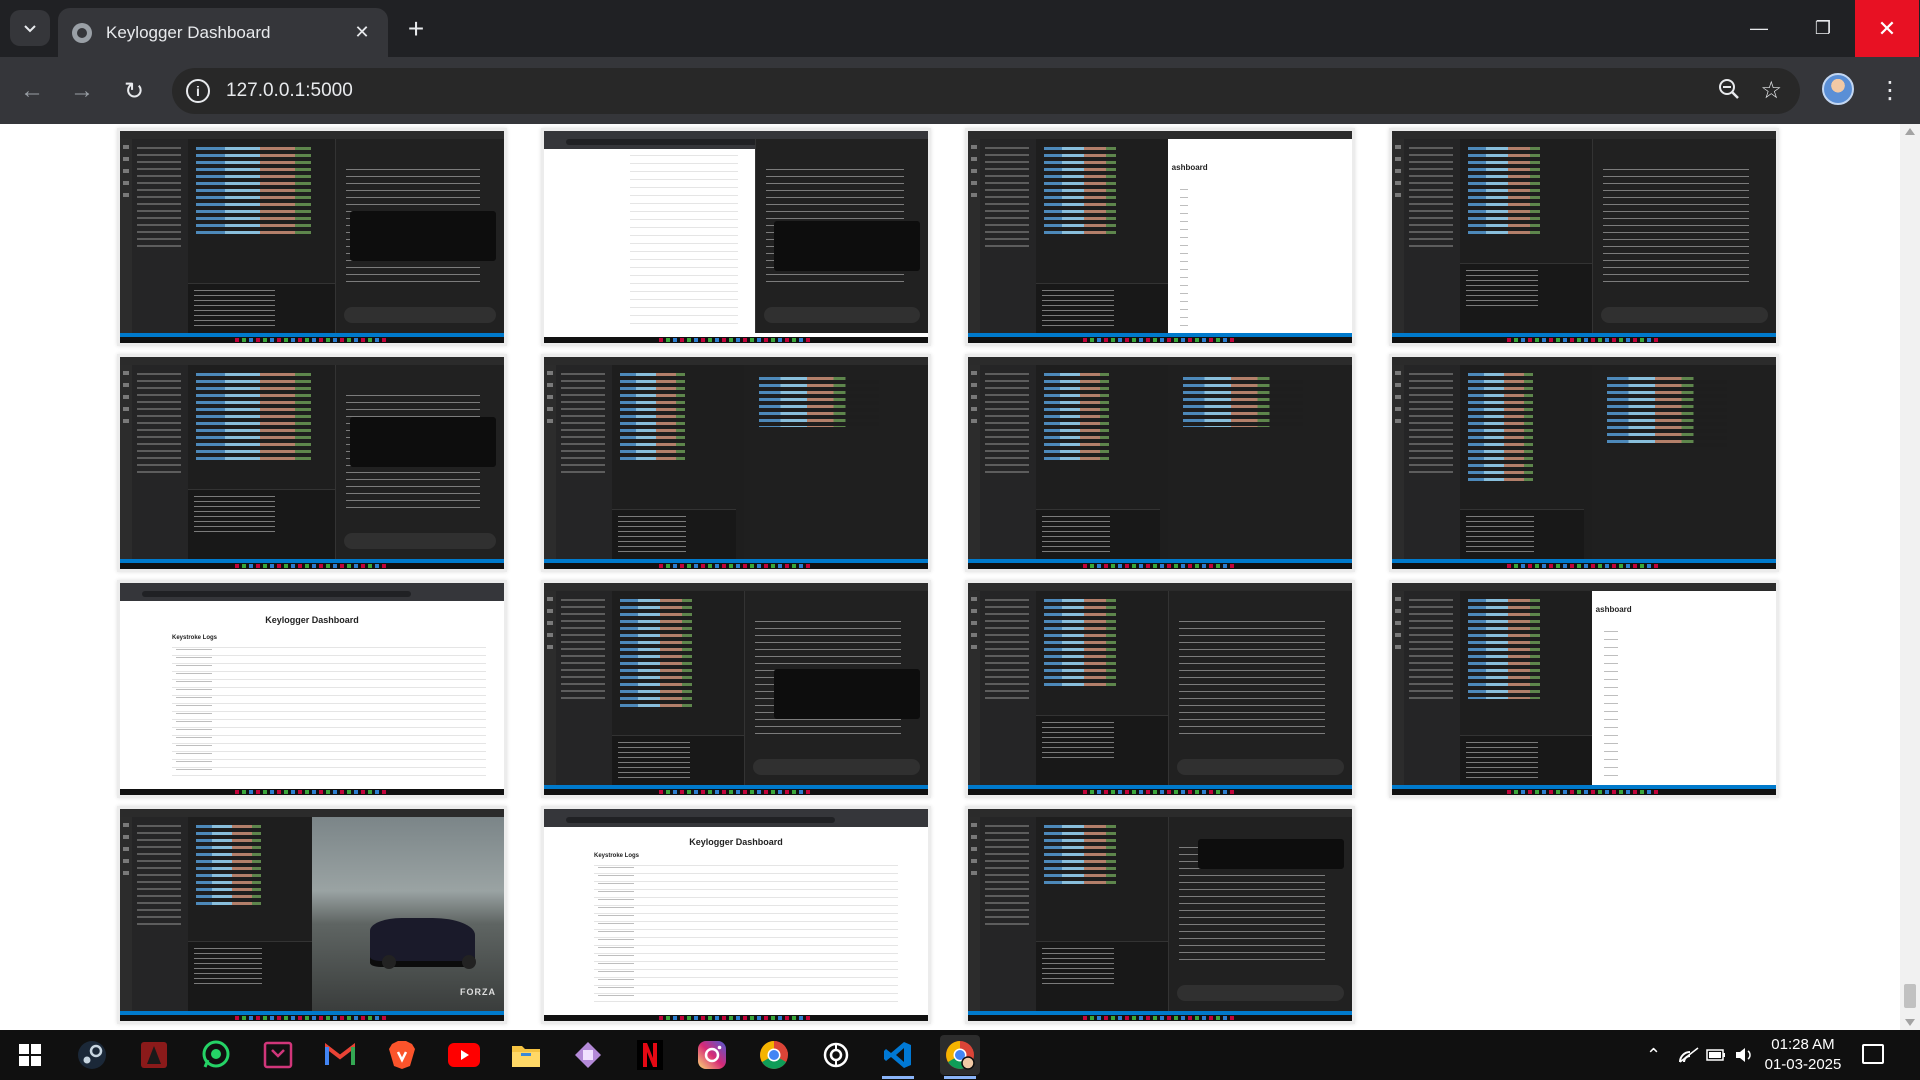  I want to click on zoom-icon, so click(1729, 92).